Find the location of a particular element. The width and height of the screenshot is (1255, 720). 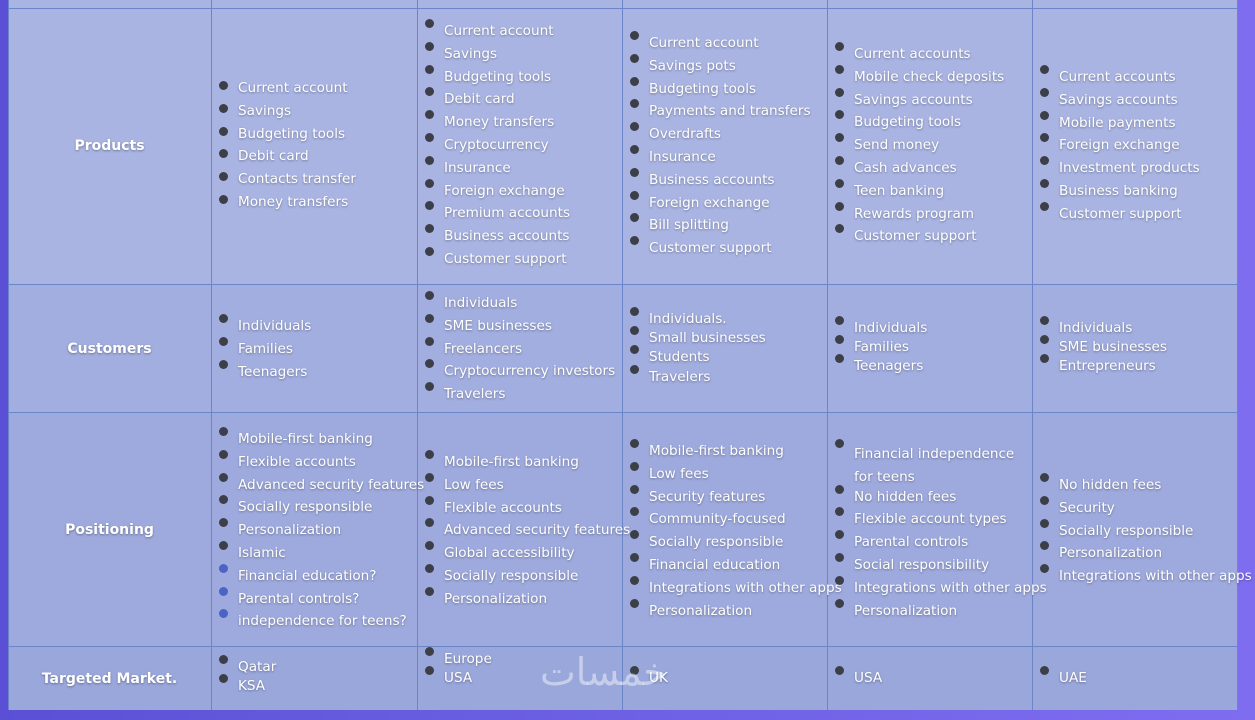

market-col-1: Qatar KSA is located at coordinates (314, 678).